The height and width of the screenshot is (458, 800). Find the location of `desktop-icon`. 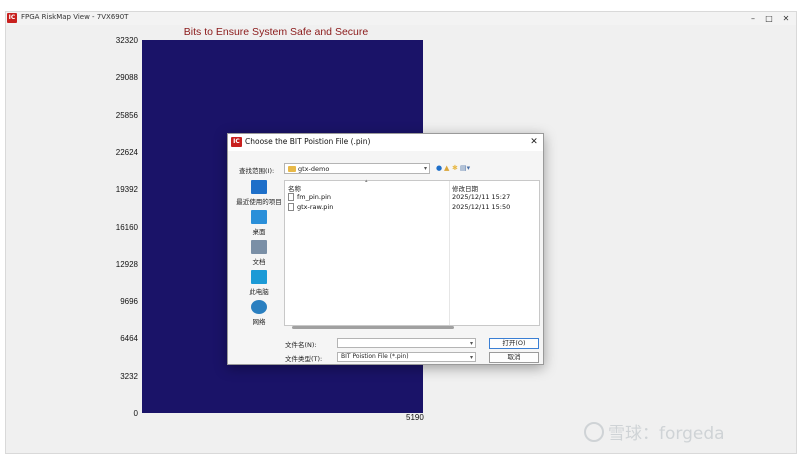

desktop-icon is located at coordinates (259, 217).